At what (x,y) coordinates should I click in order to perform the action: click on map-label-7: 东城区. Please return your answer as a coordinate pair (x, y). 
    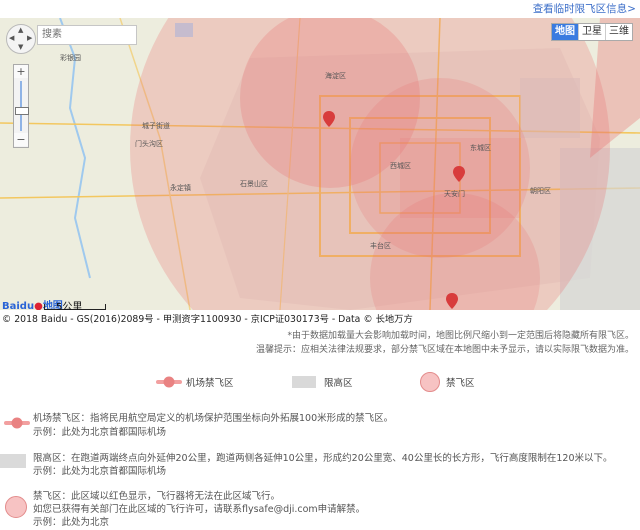
    Looking at the image, I should click on (480, 147).